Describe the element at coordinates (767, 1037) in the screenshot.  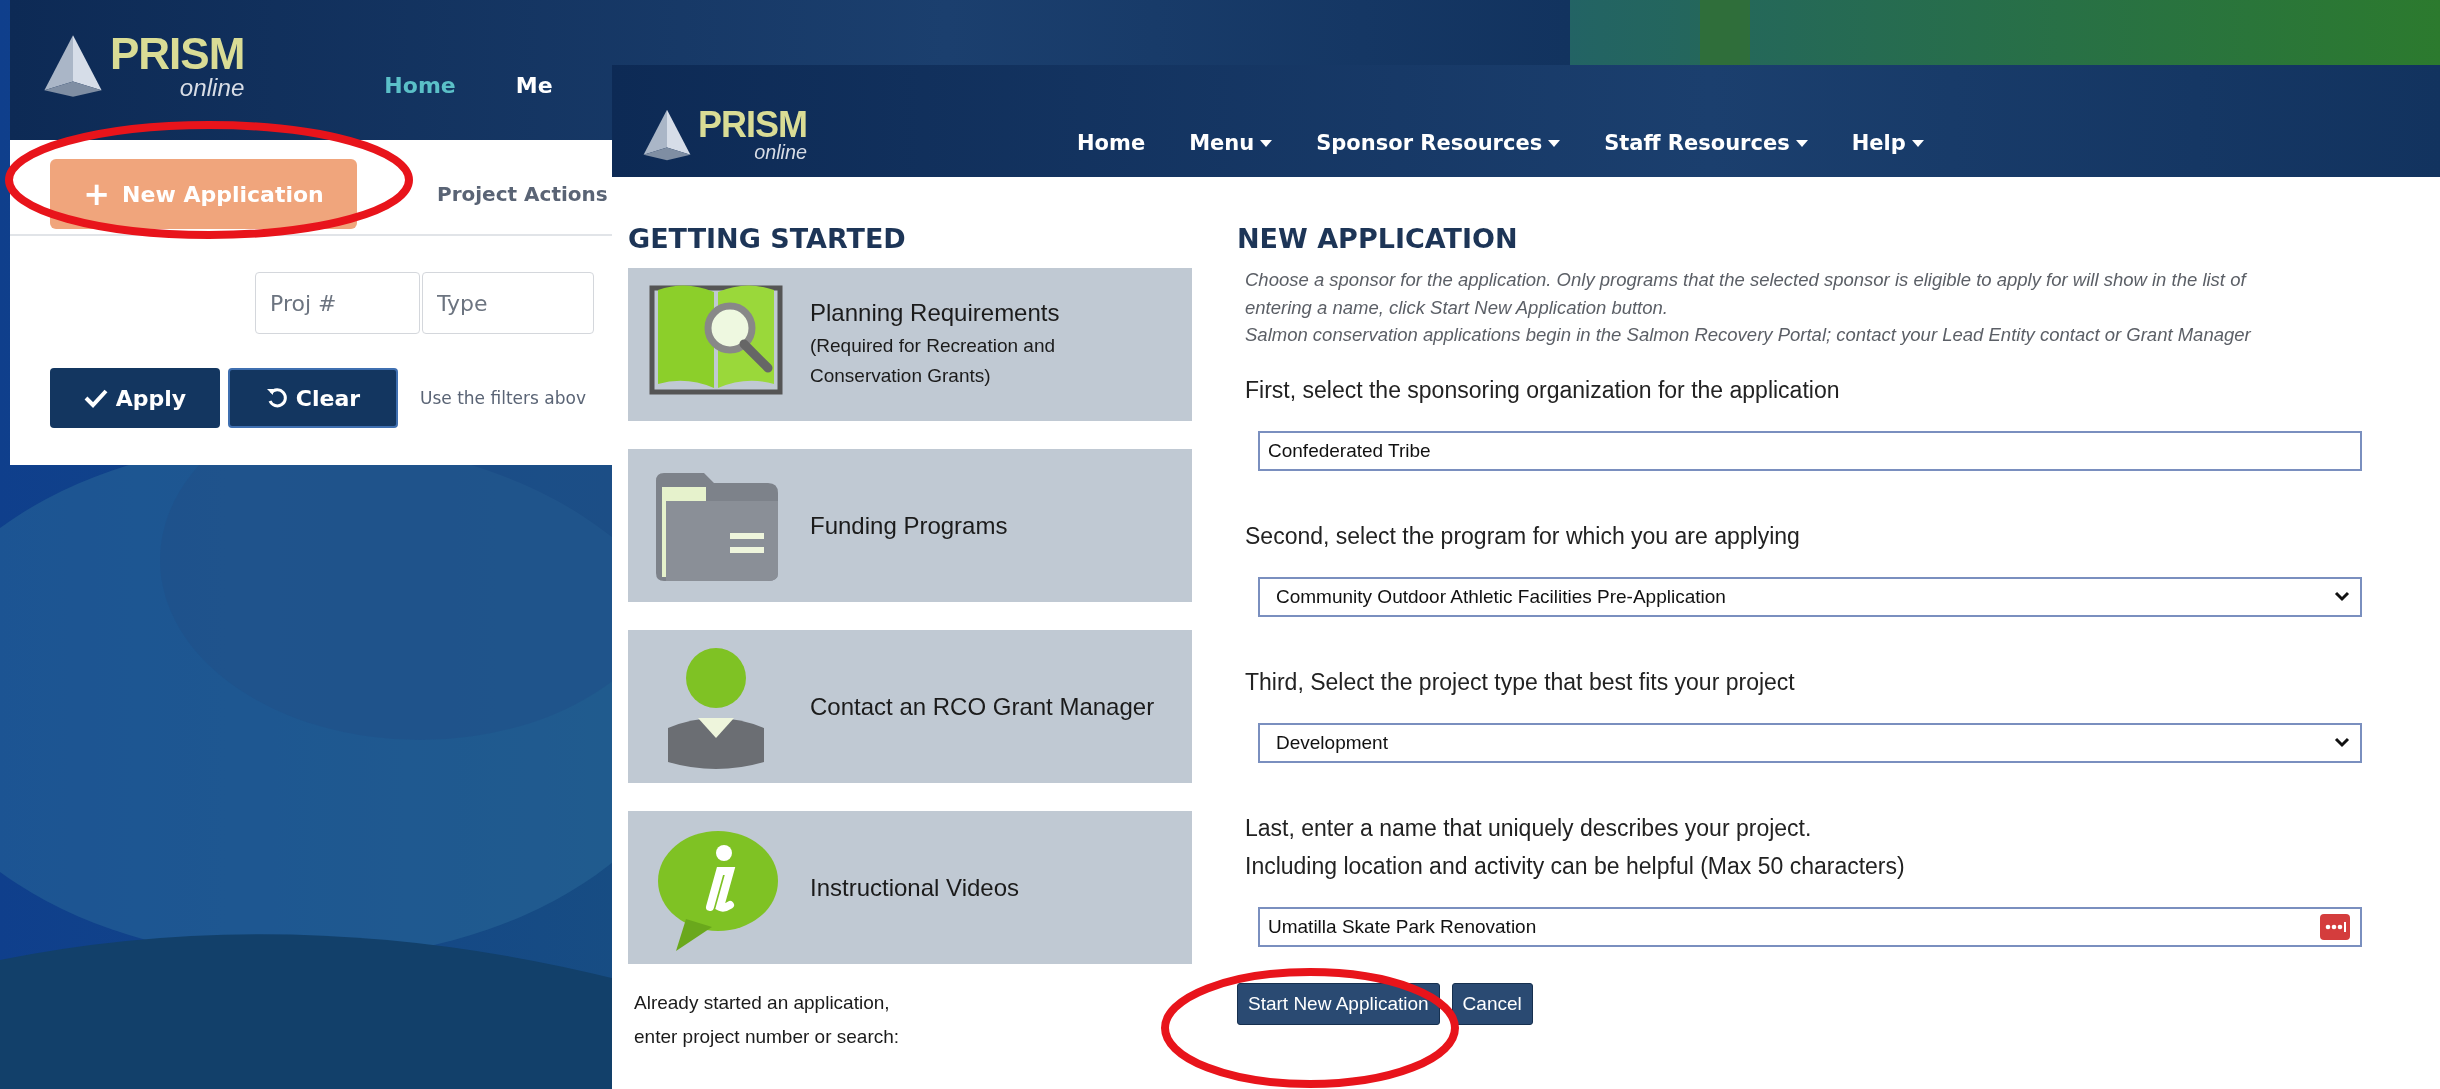
I see `help-text: enter project number or search:` at that location.